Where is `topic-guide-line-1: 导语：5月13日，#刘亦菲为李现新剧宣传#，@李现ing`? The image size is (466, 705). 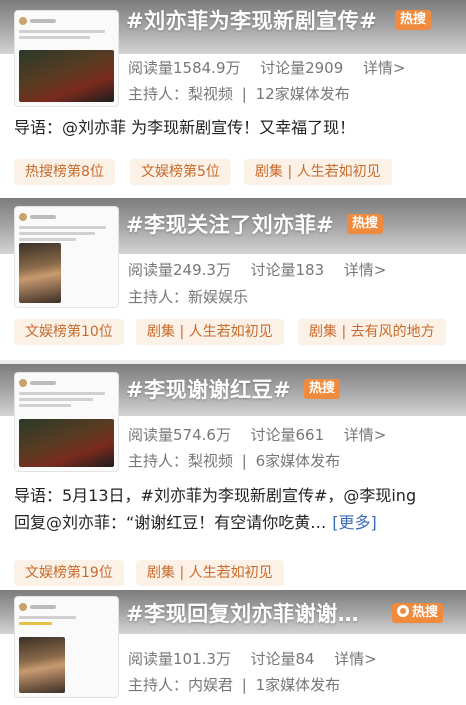
topic-guide-line-1: 导语：5月13日，#刘亦菲为李现新剧宣传#，@李现ing is located at coordinates (215, 495).